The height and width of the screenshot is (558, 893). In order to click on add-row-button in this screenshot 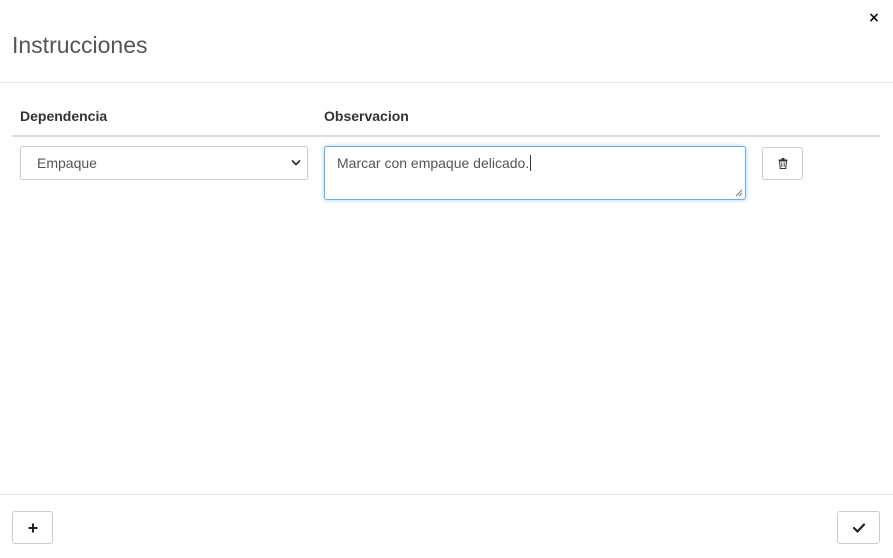, I will do `click(32, 527)`.